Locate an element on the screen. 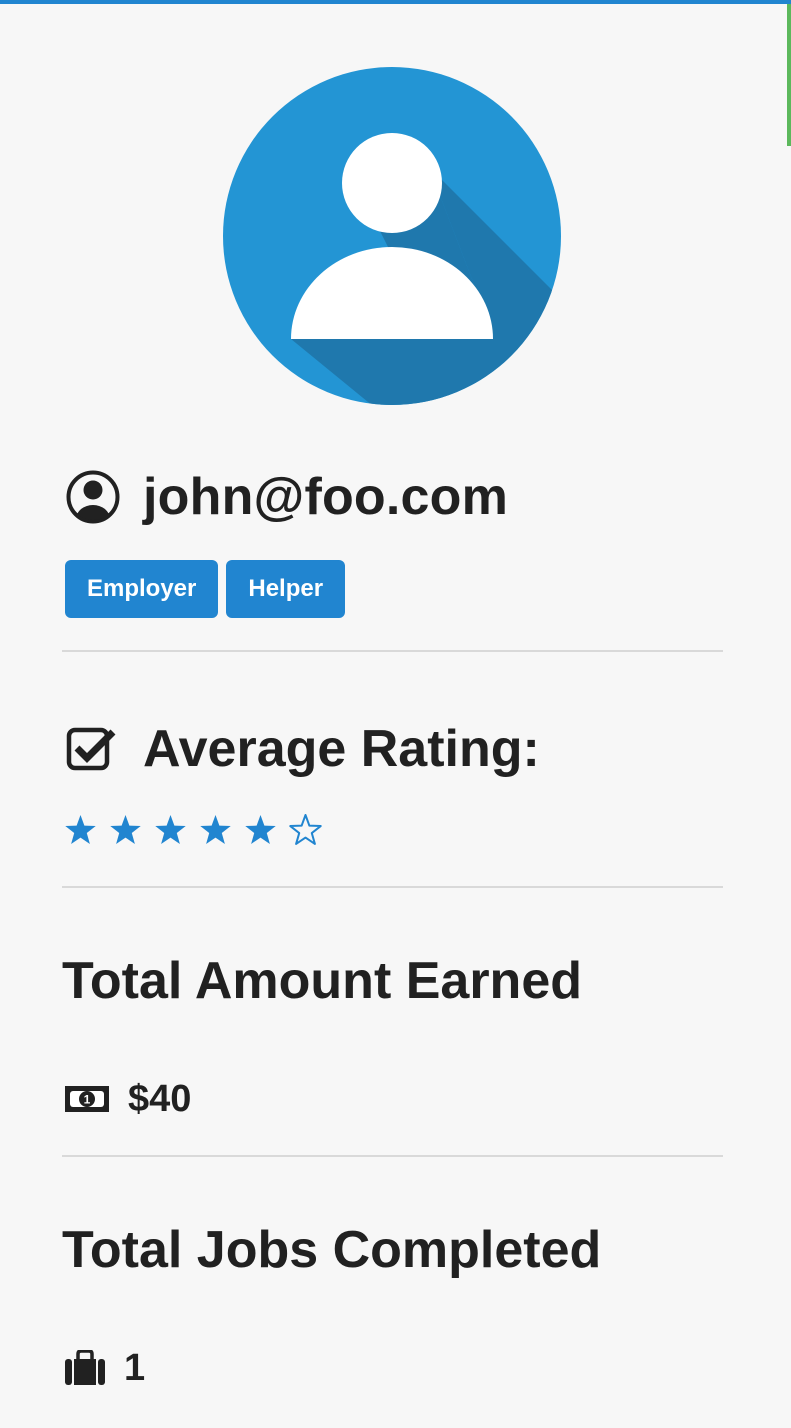  role-tag-helper: Helper is located at coordinates (286, 589).